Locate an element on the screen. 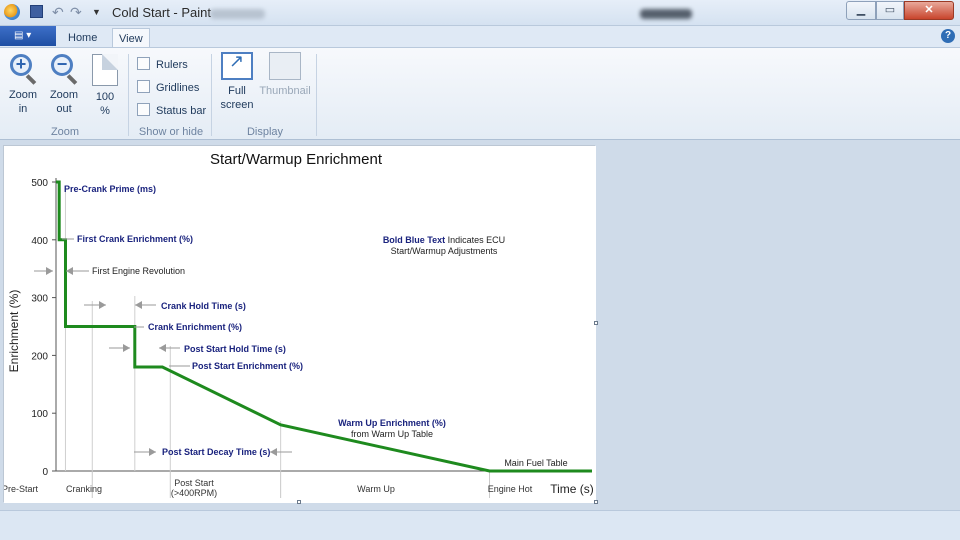 This screenshot has width=960, height=540. zoom-in-button: + Zoom in is located at coordinates (23, 85).